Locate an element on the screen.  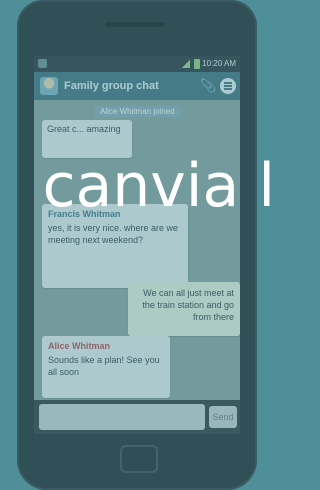
send-button: Send is located at coordinates (223, 417).